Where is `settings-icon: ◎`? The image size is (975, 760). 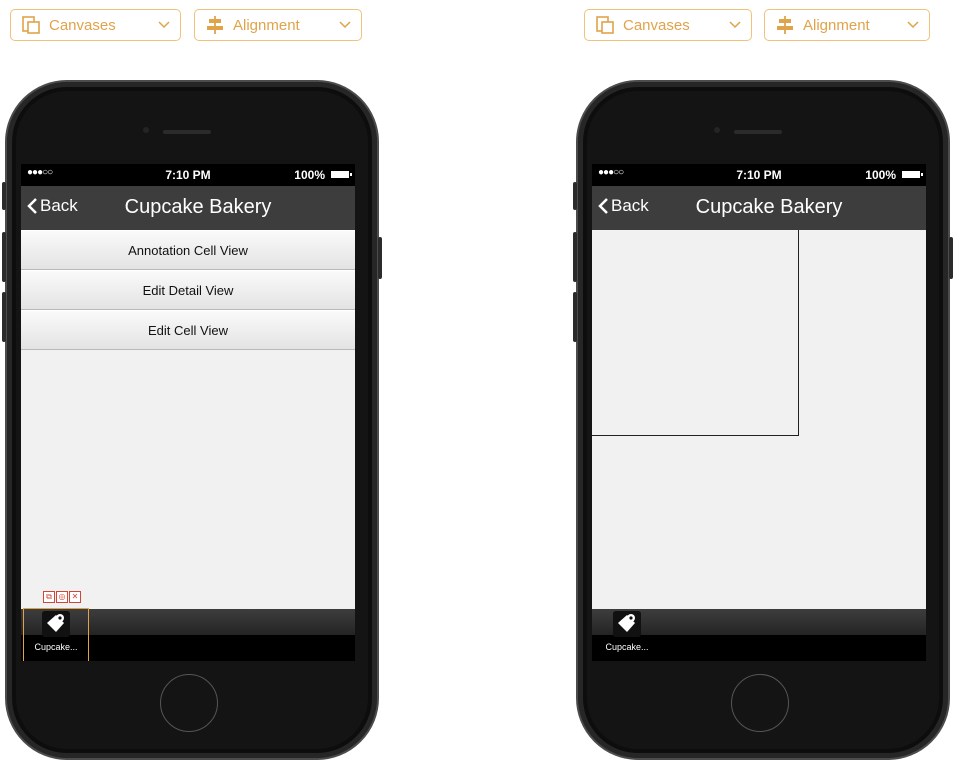 settings-icon: ◎ is located at coordinates (62, 597).